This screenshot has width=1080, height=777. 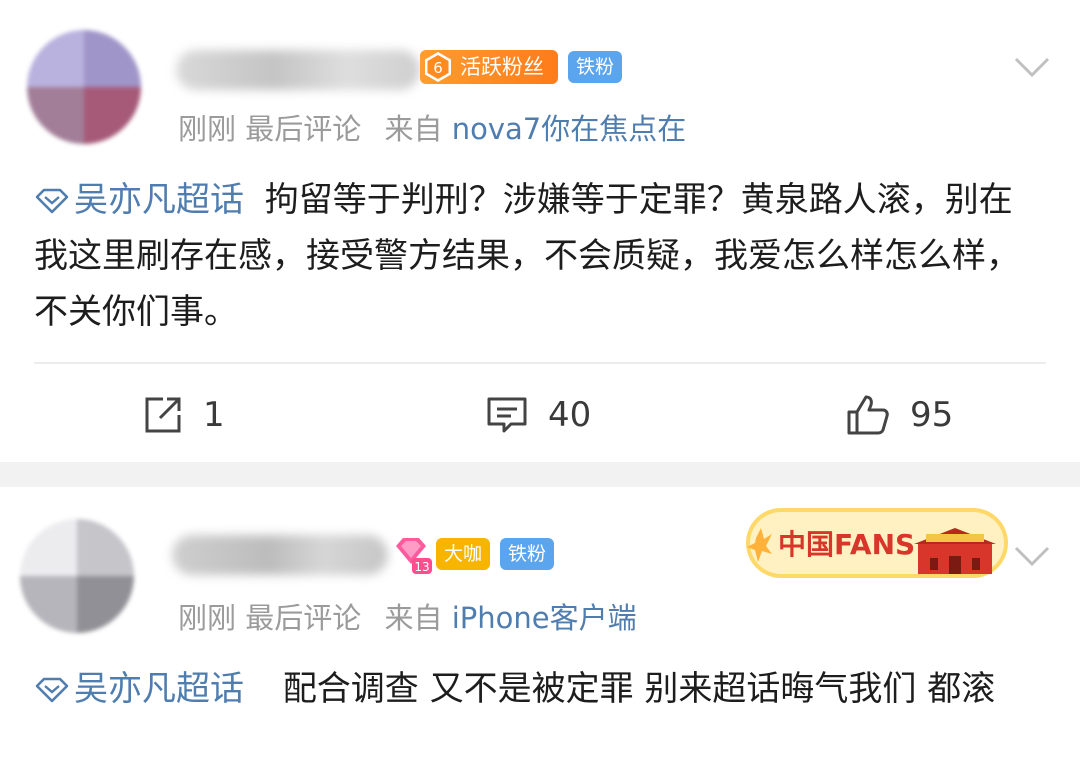 What do you see at coordinates (540, 474) in the screenshot?
I see `post-separator` at bounding box center [540, 474].